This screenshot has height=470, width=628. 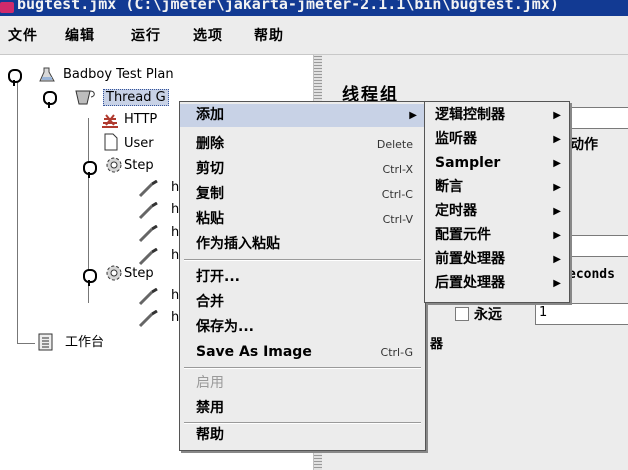 I want to click on thread-group-icon, so click(x=86, y=98).